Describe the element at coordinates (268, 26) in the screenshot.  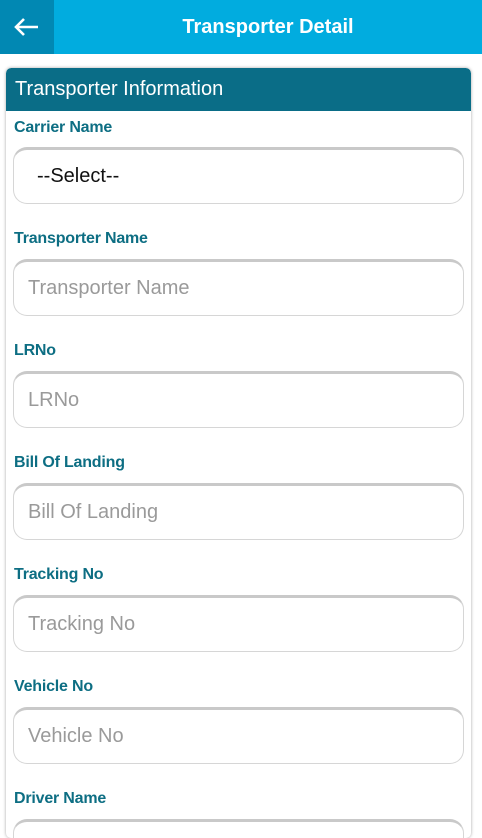
I see `page-title: Transporter Detail` at that location.